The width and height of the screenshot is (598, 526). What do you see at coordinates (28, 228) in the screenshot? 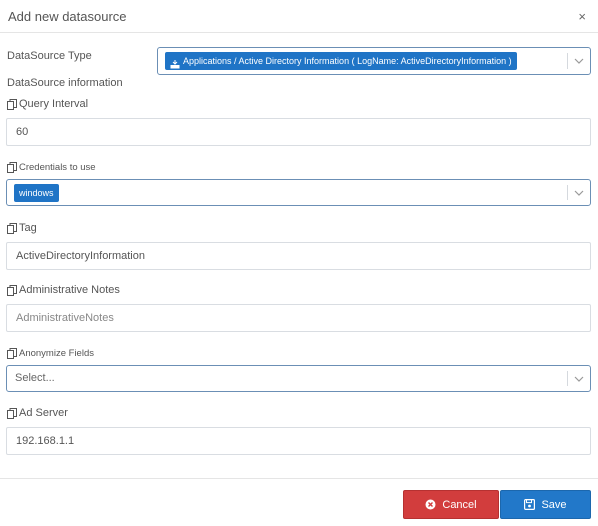
I see `tag-label-text: Tag` at bounding box center [28, 228].